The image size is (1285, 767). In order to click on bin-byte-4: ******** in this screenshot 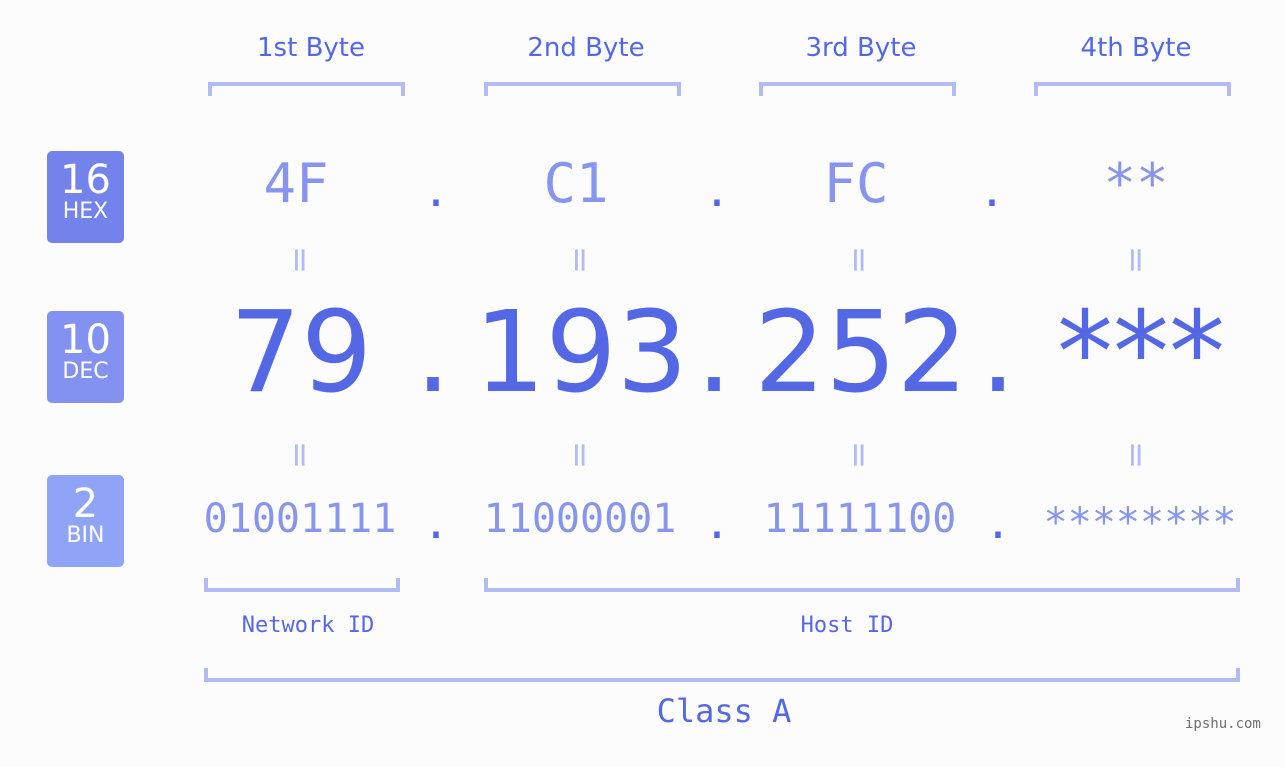, I will do `click(1140, 523)`.